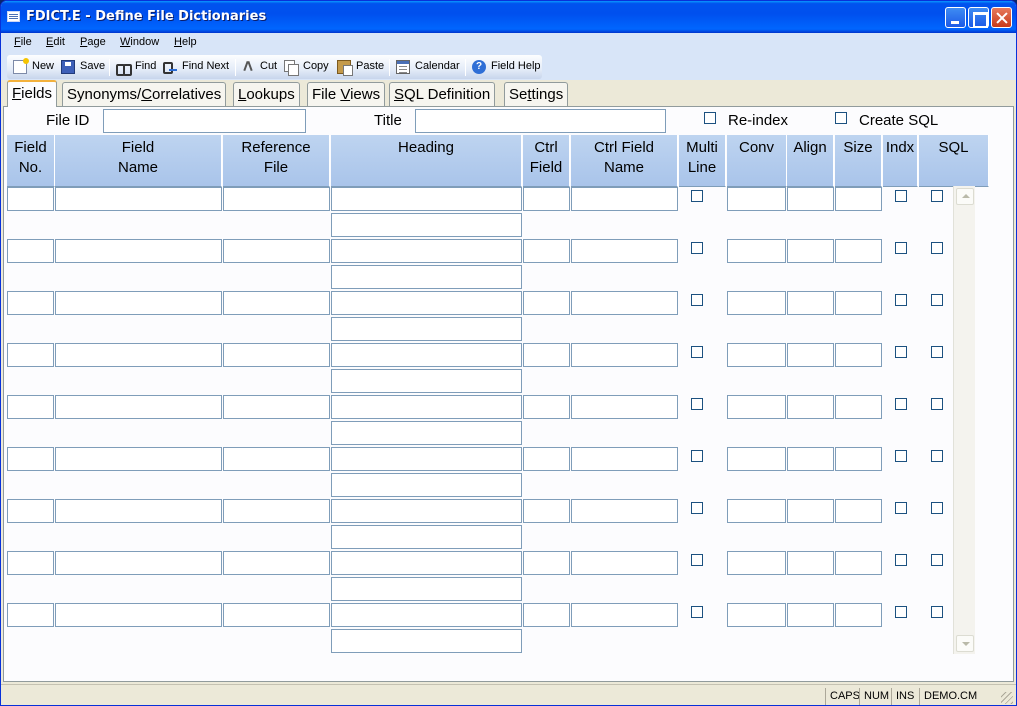 This screenshot has width=1017, height=706. What do you see at coordinates (185, 42) in the screenshot?
I see `menu-help: Help` at bounding box center [185, 42].